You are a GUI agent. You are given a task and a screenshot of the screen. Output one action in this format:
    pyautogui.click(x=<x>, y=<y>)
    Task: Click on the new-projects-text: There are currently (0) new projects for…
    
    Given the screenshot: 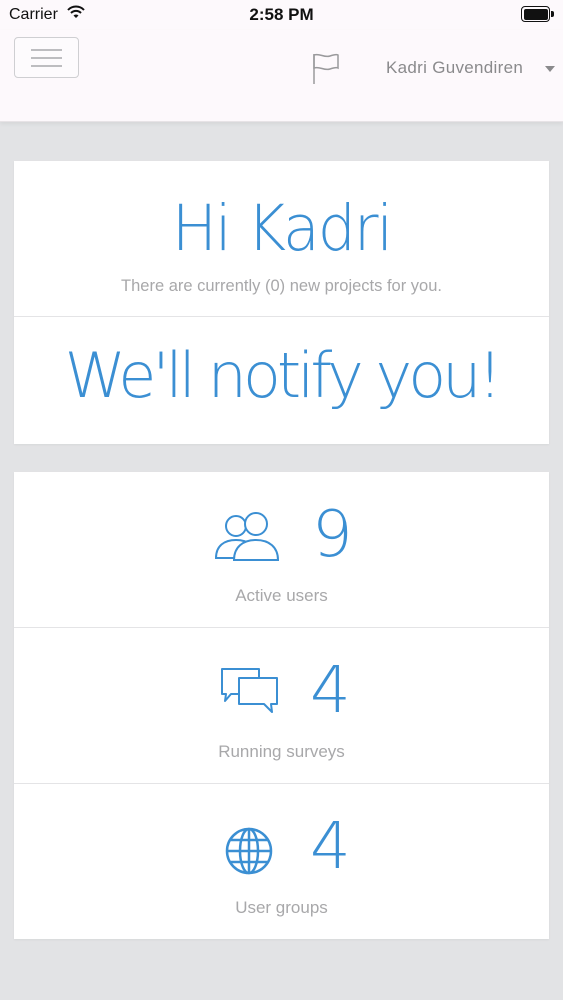 What is the action you would take?
    pyautogui.click(x=281, y=286)
    